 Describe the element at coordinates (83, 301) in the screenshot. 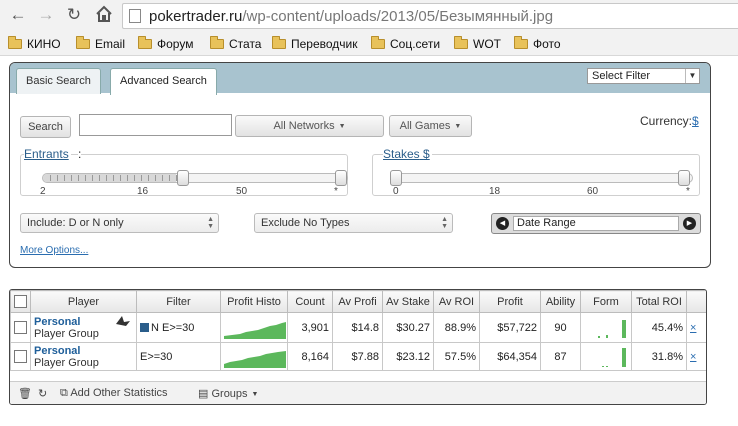

I see `col-header-player: Player` at that location.